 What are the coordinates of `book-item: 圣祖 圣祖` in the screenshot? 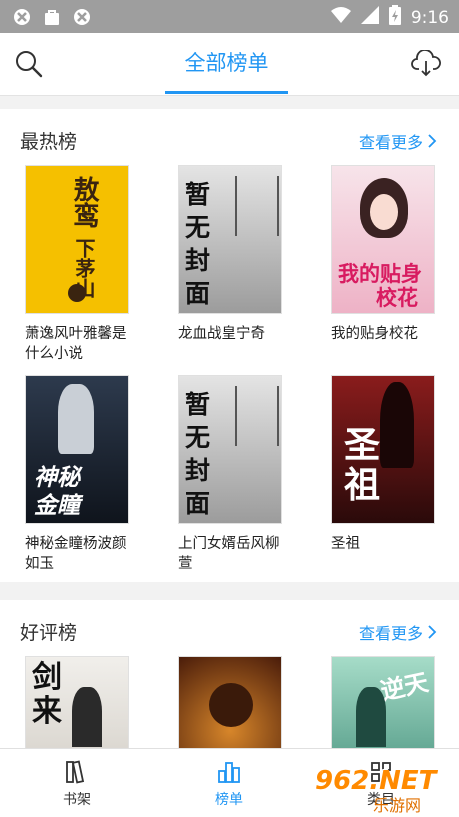 It's located at (383, 464).